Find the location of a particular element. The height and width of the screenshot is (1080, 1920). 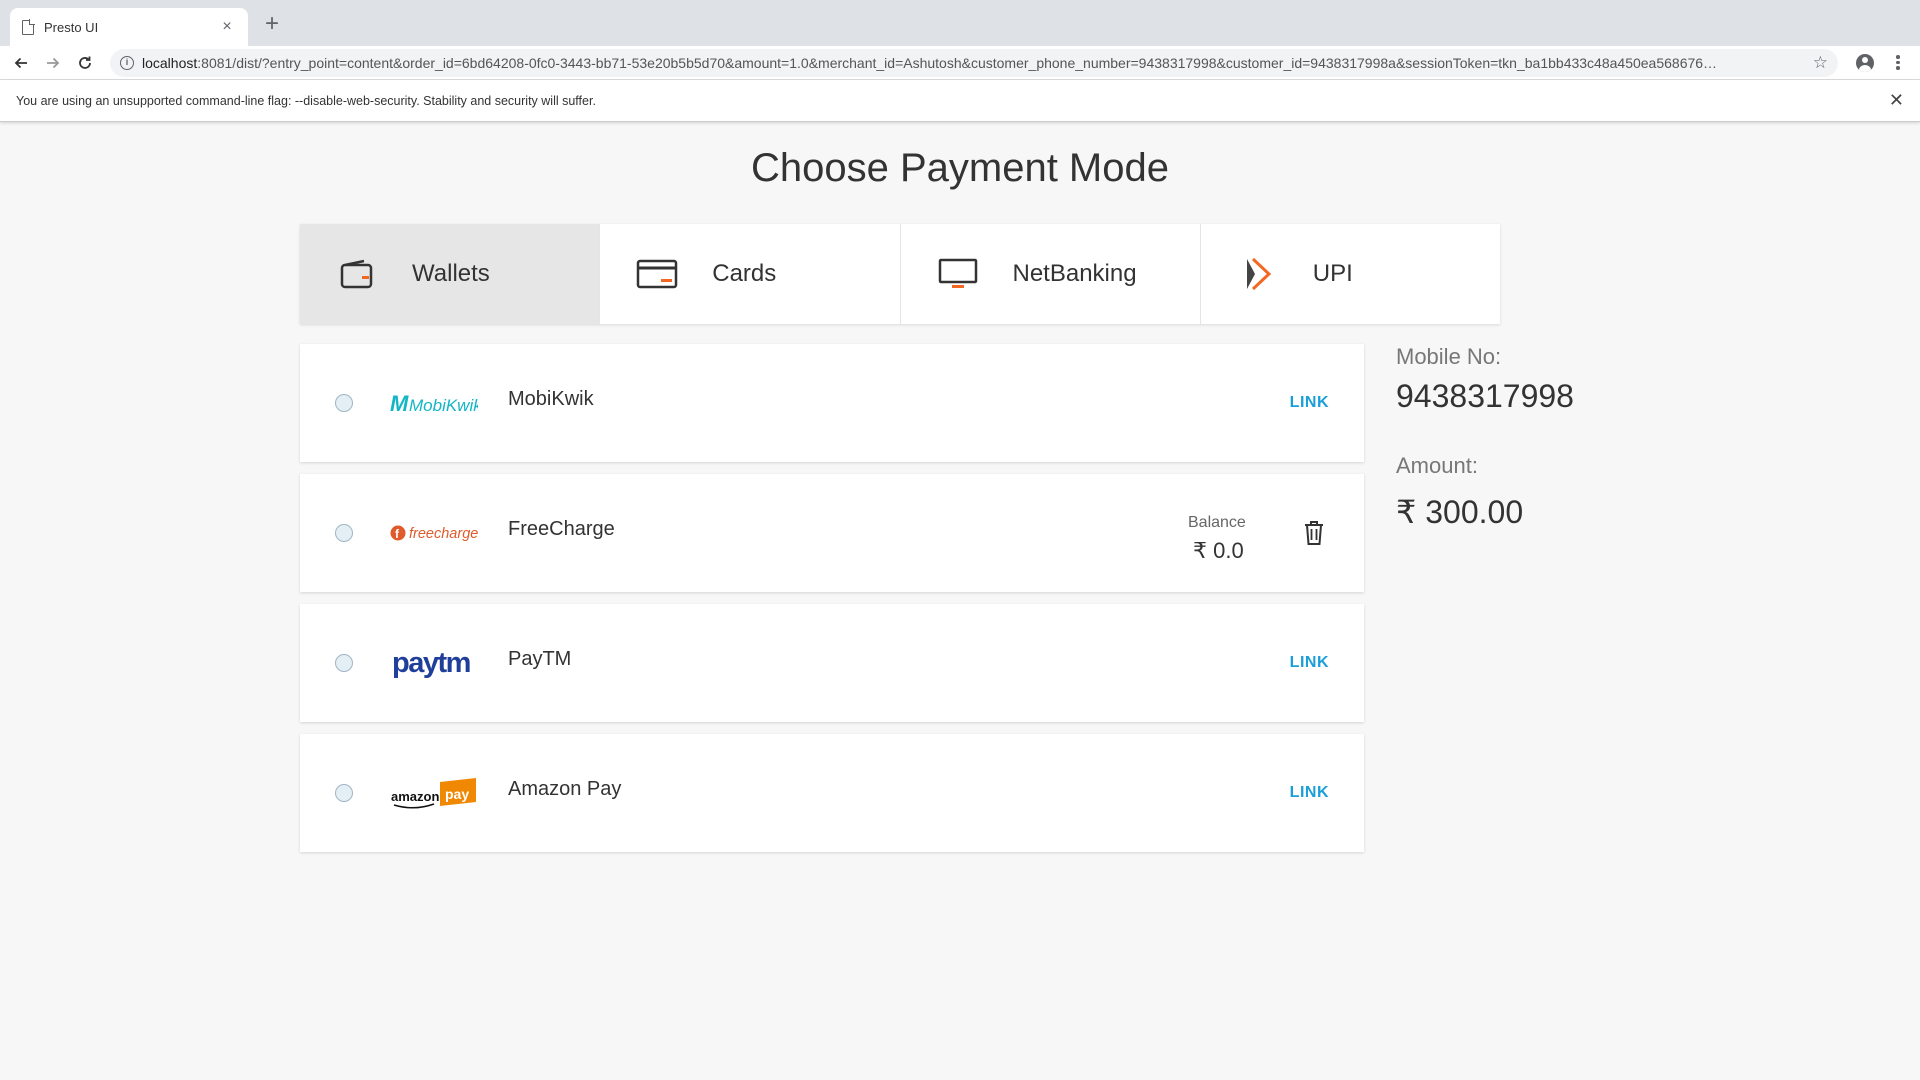

amount-label: Amount: is located at coordinates (1437, 465).